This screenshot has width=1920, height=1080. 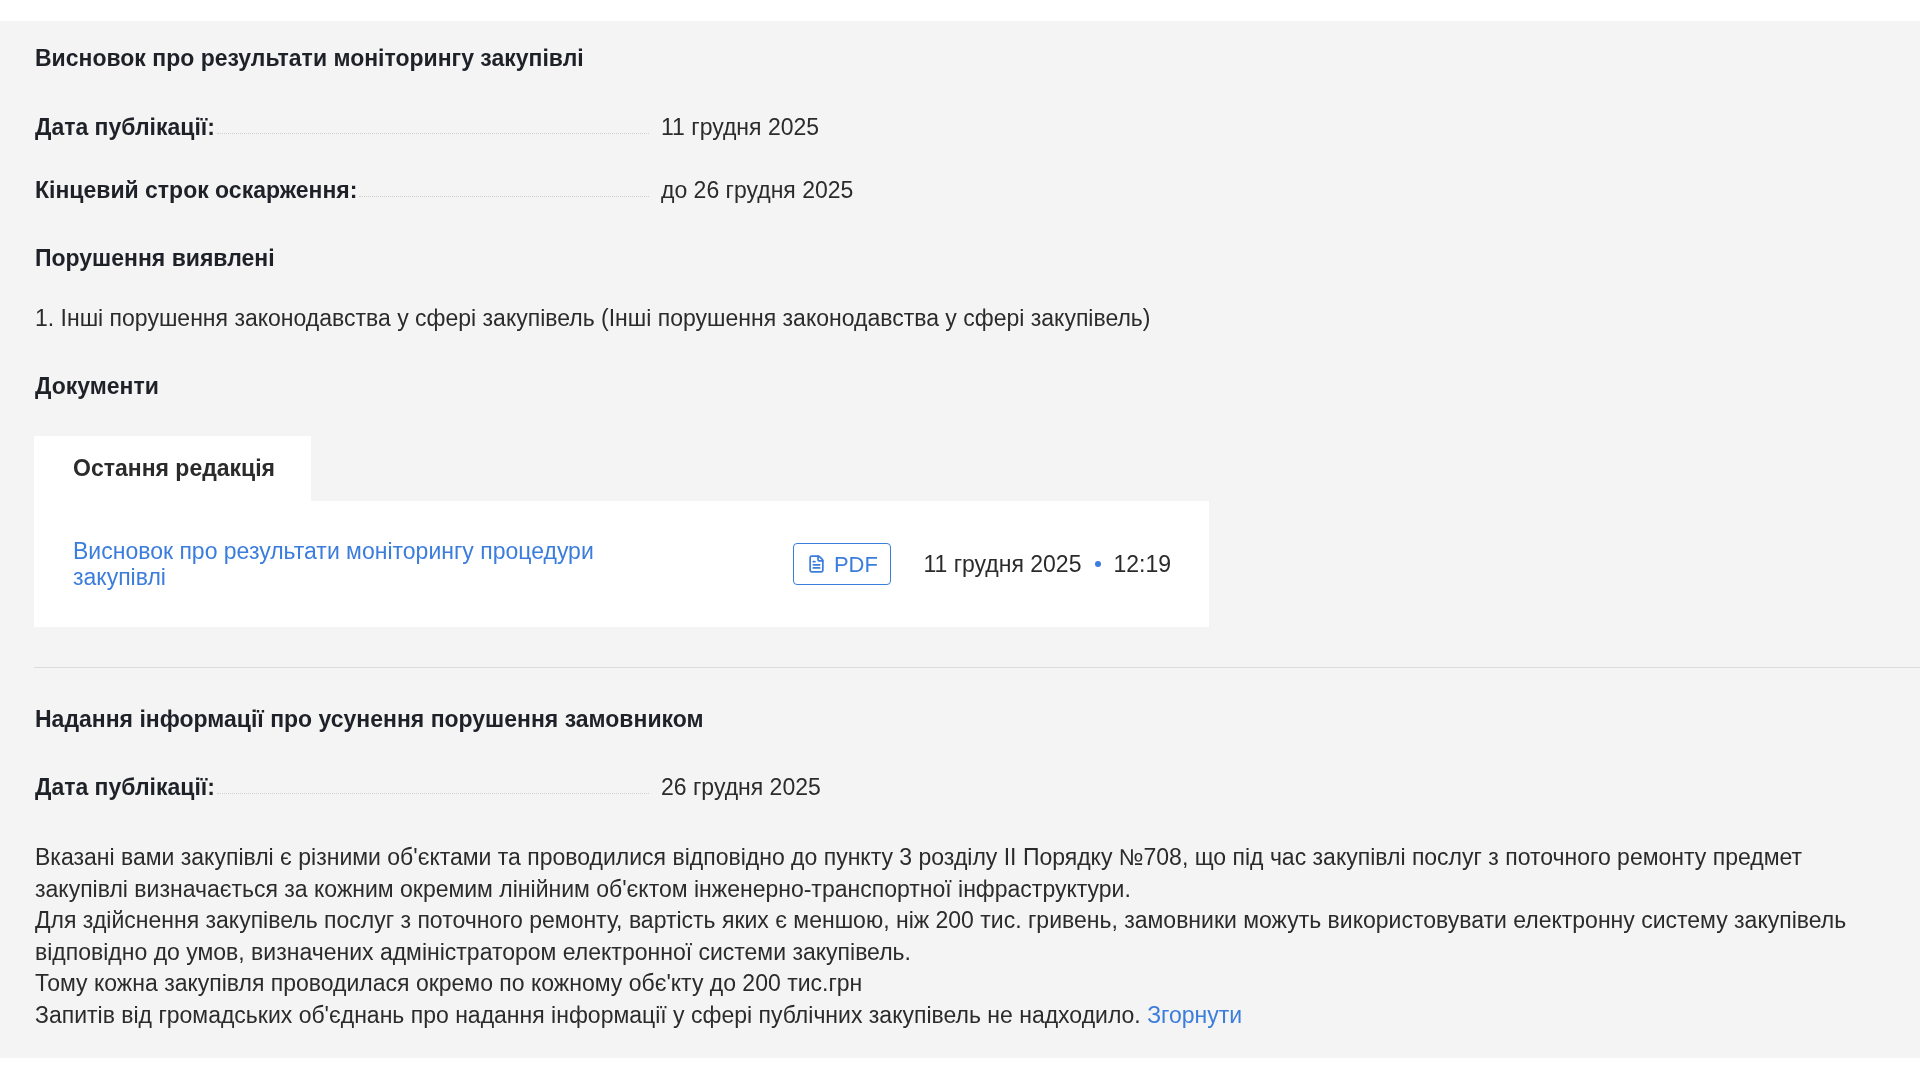 What do you see at coordinates (842, 564) in the screenshot?
I see `pdf-download-button: PDF` at bounding box center [842, 564].